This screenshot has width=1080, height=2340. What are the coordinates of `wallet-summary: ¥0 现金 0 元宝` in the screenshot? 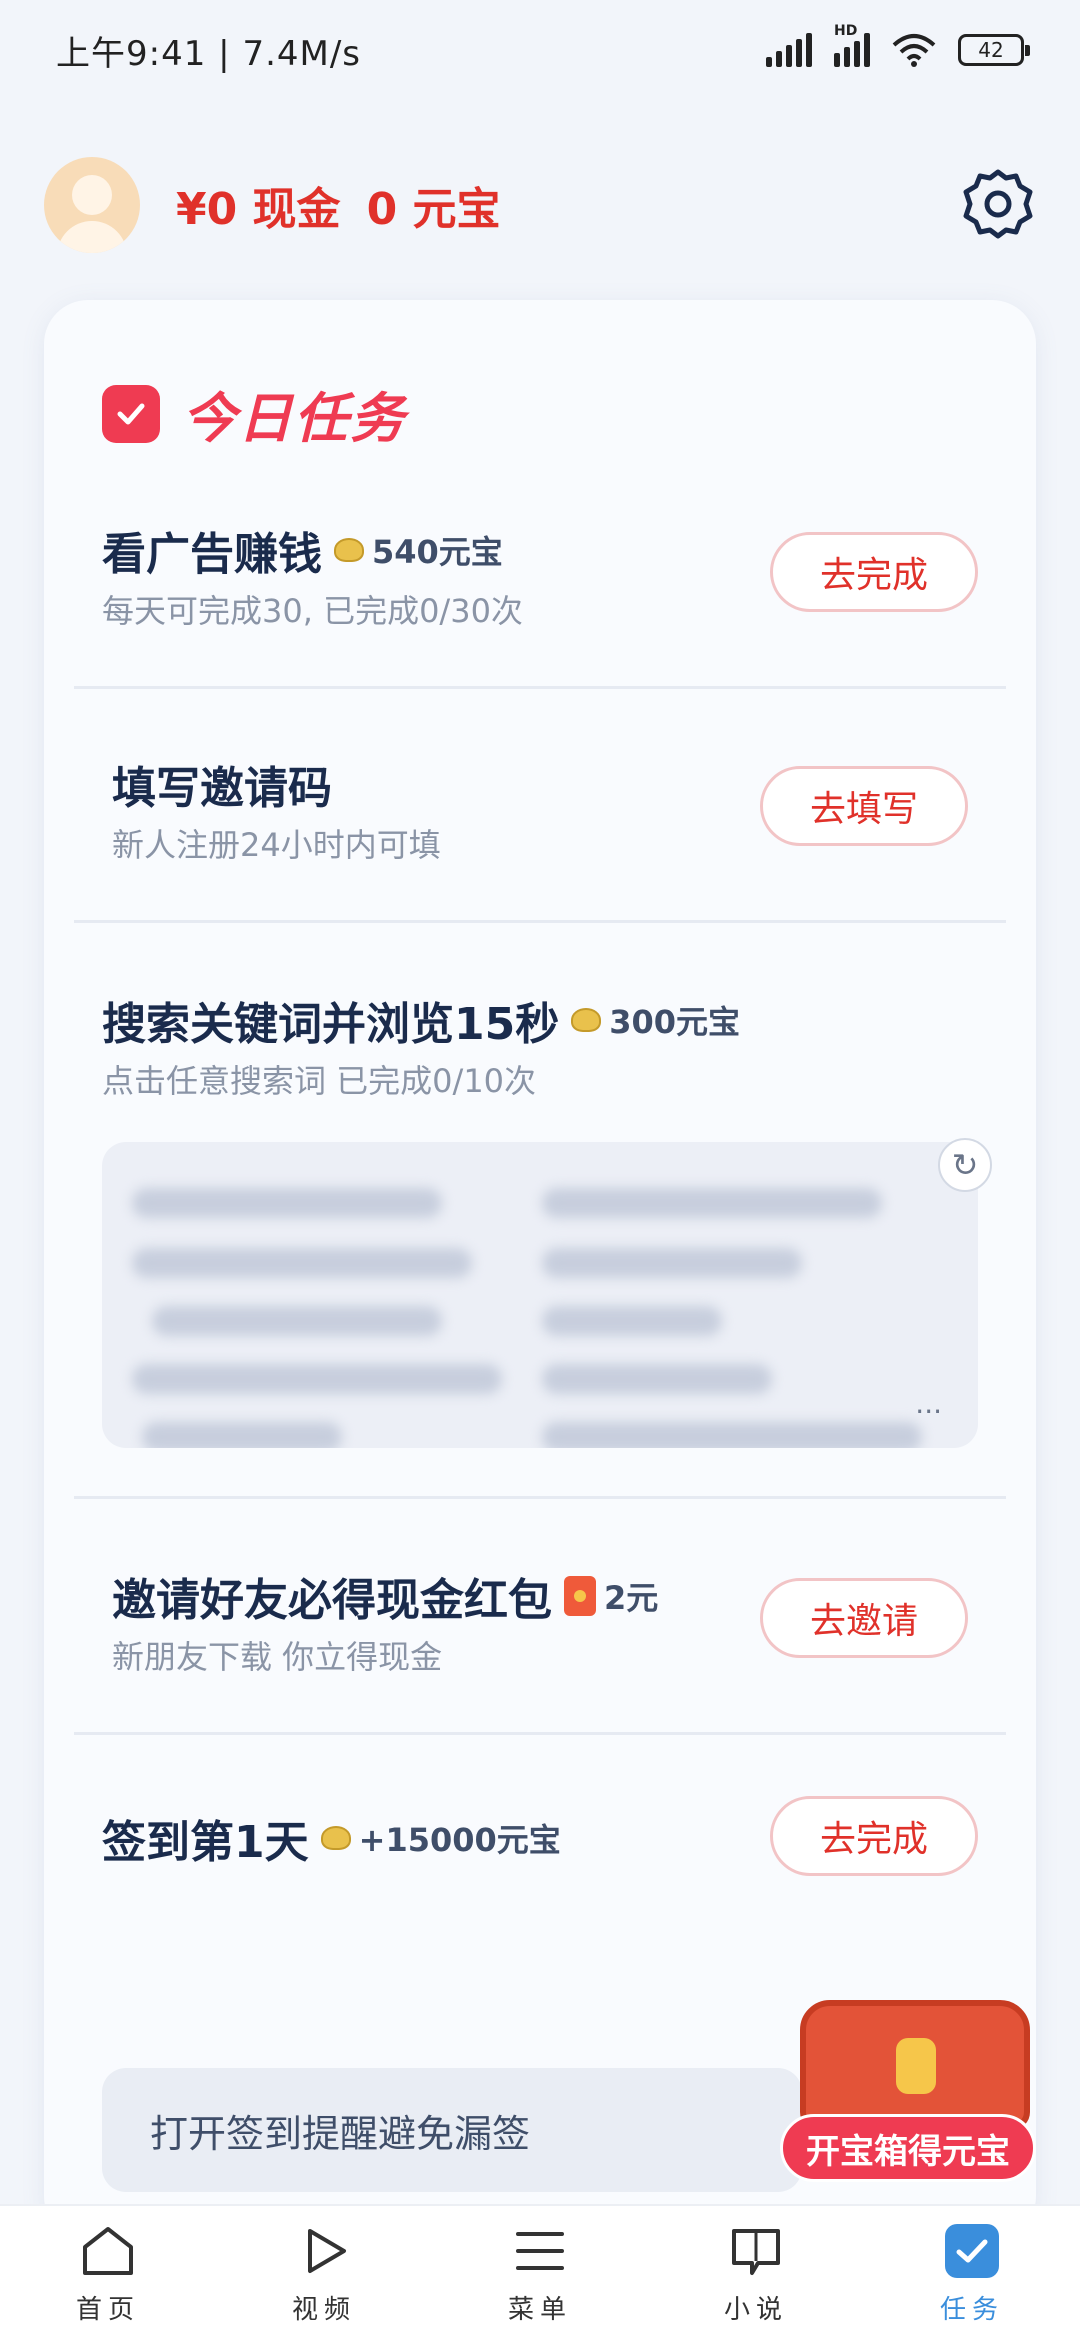 It's located at (338, 205).